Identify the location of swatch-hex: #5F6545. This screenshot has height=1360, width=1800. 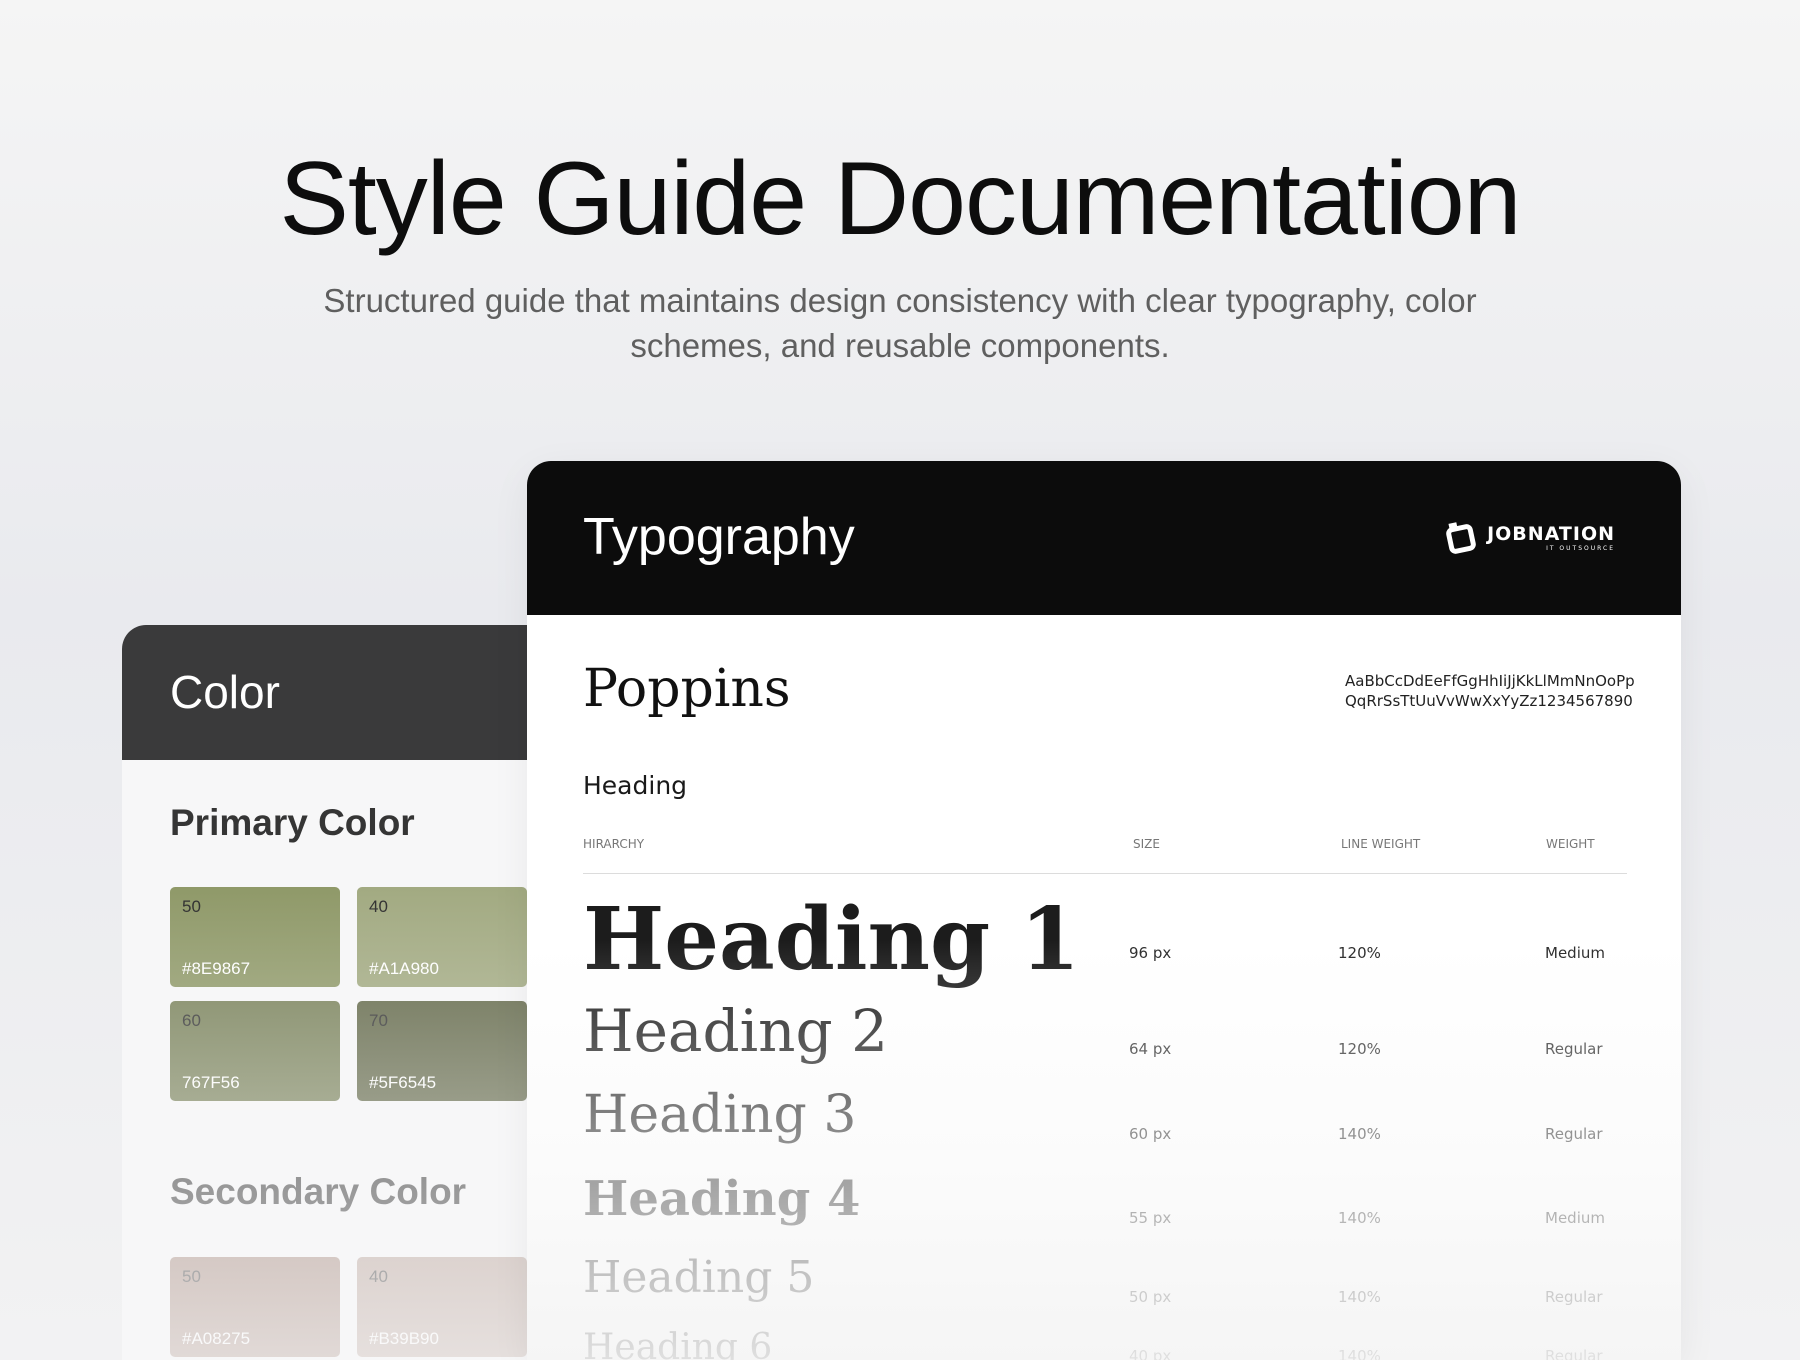
(403, 1082).